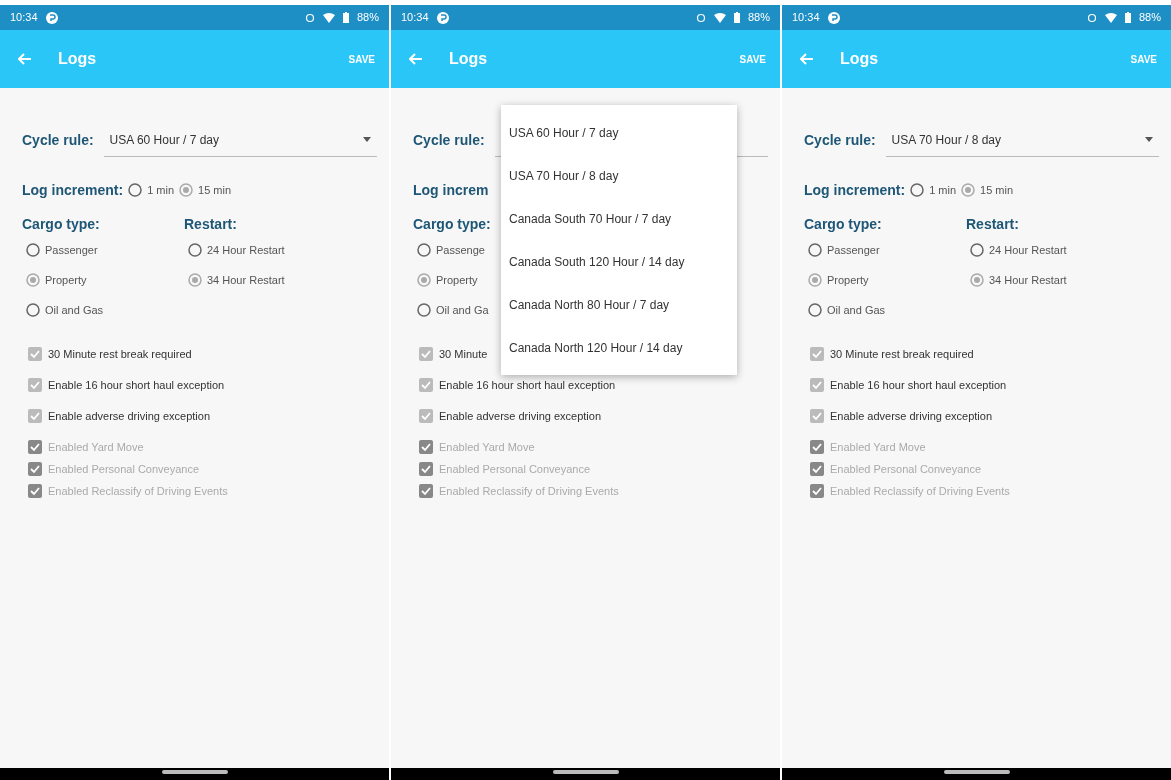 Image resolution: width=1171 pixels, height=780 pixels. I want to click on option-label: Passenge, so click(460, 250).